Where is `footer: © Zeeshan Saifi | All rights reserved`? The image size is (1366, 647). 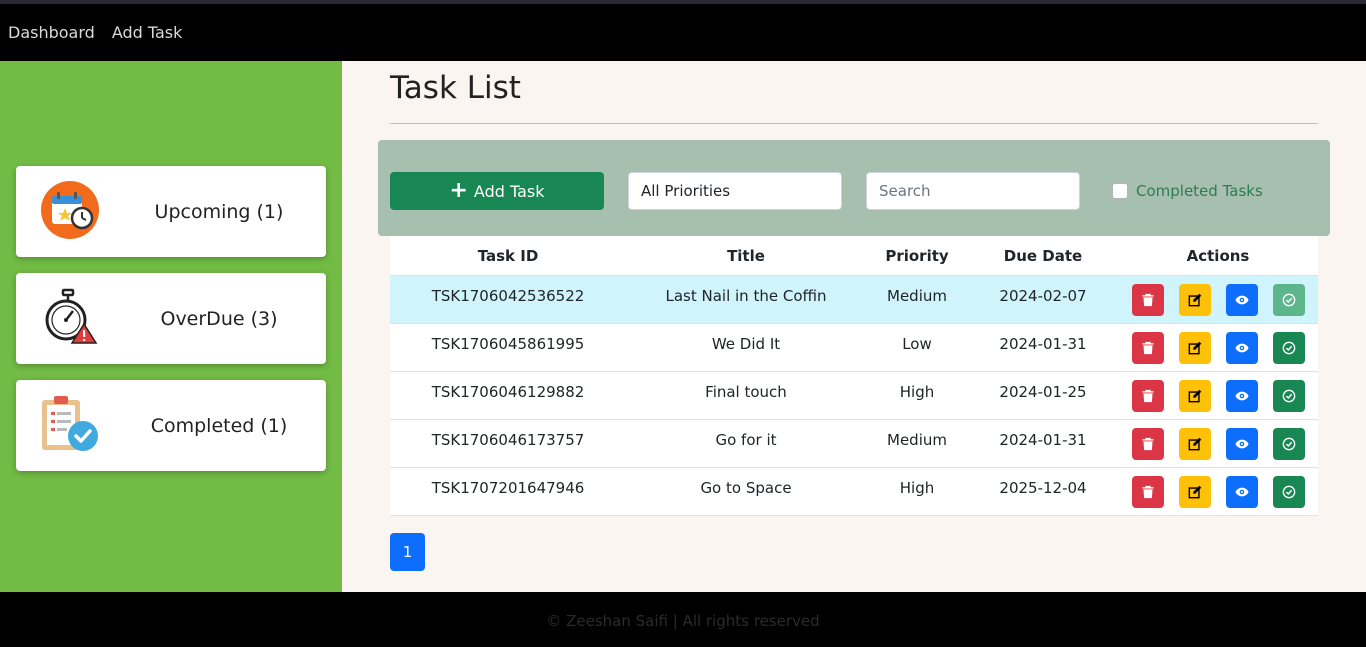
footer: © Zeeshan Saifi | All rights reserved is located at coordinates (683, 619).